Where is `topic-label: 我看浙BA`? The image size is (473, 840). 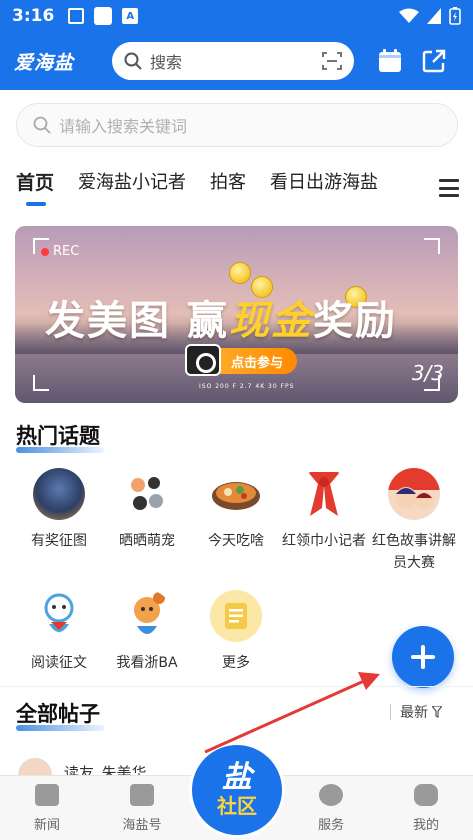 topic-label: 我看浙BA is located at coordinates (147, 663).